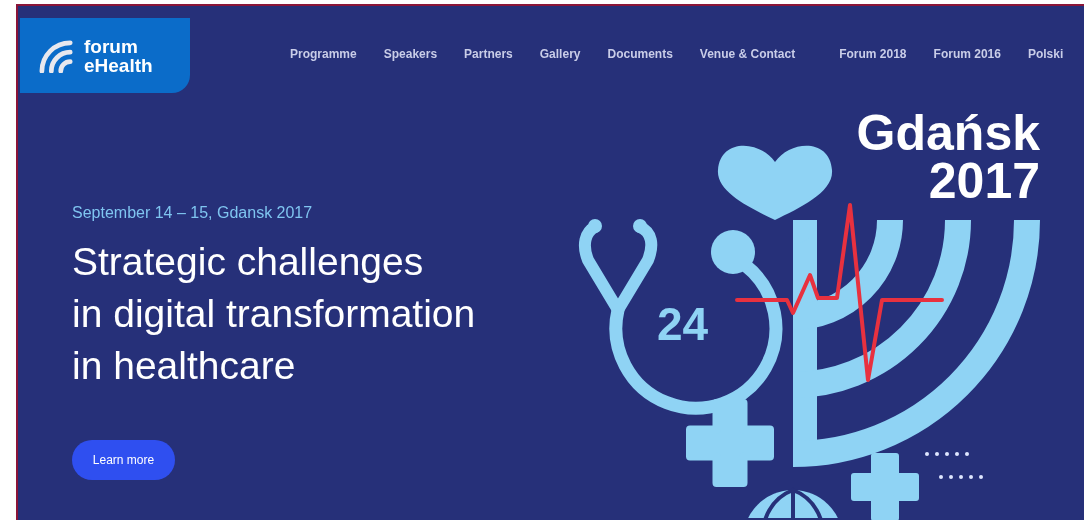  I want to click on nav-link: Gallery, so click(560, 54).